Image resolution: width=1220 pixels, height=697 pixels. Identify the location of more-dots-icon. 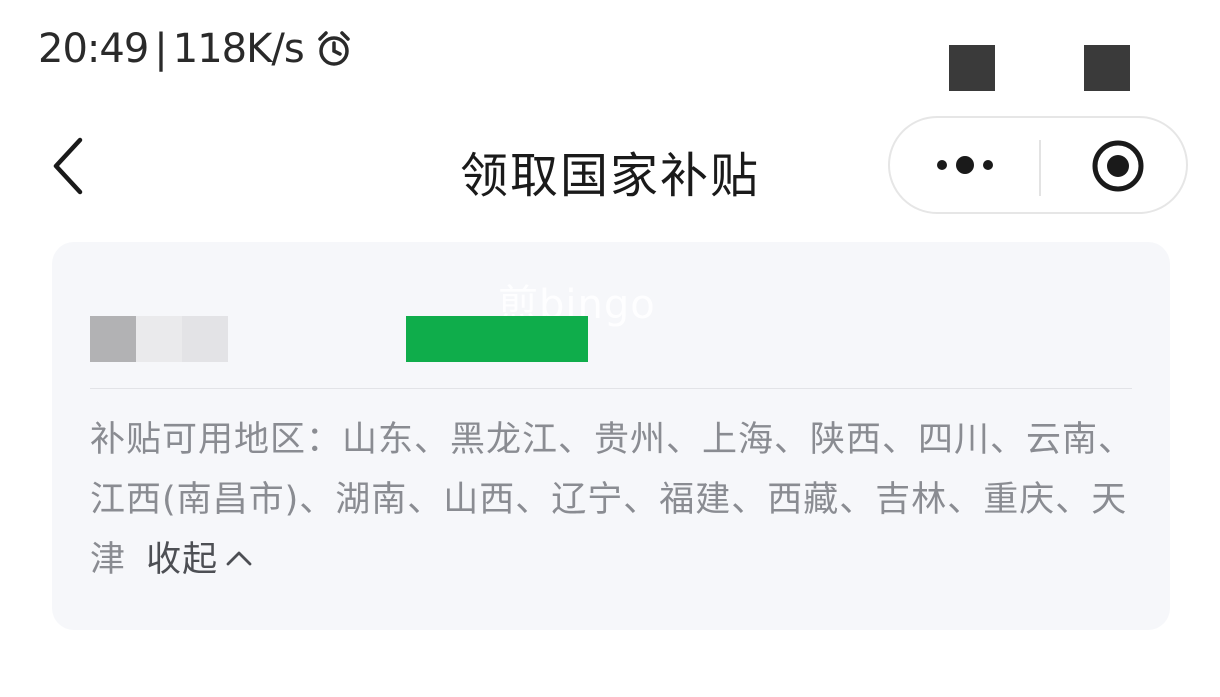
(965, 165).